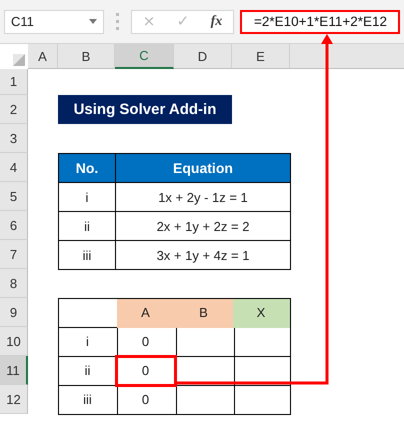 This screenshot has height=422, width=404. I want to click on sheet-title: Using Solver Add-in, so click(145, 109).